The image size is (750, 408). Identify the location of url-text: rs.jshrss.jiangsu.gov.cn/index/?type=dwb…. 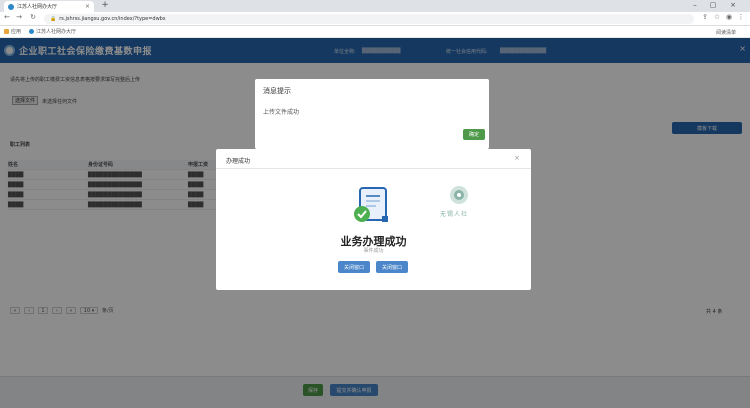
(112, 19).